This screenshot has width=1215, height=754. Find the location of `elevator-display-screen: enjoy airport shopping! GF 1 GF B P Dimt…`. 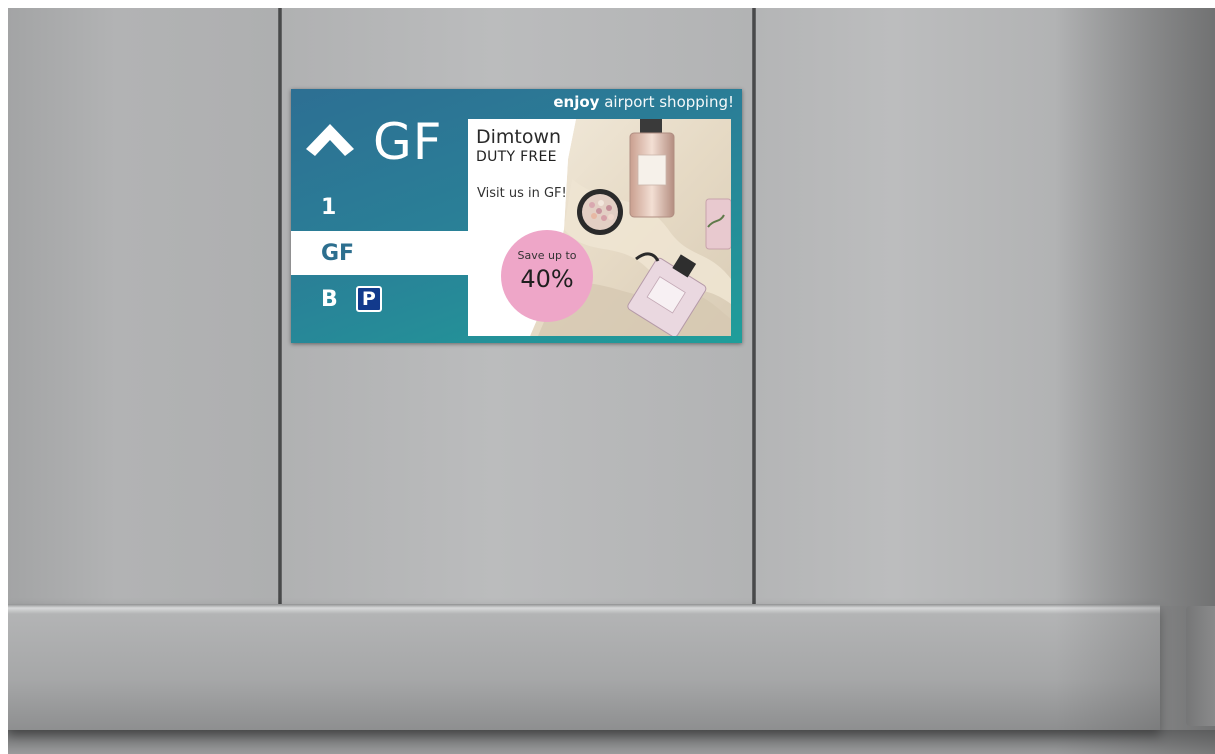

elevator-display-screen: enjoy airport shopping! GF 1 GF B P Dimt… is located at coordinates (516, 216).